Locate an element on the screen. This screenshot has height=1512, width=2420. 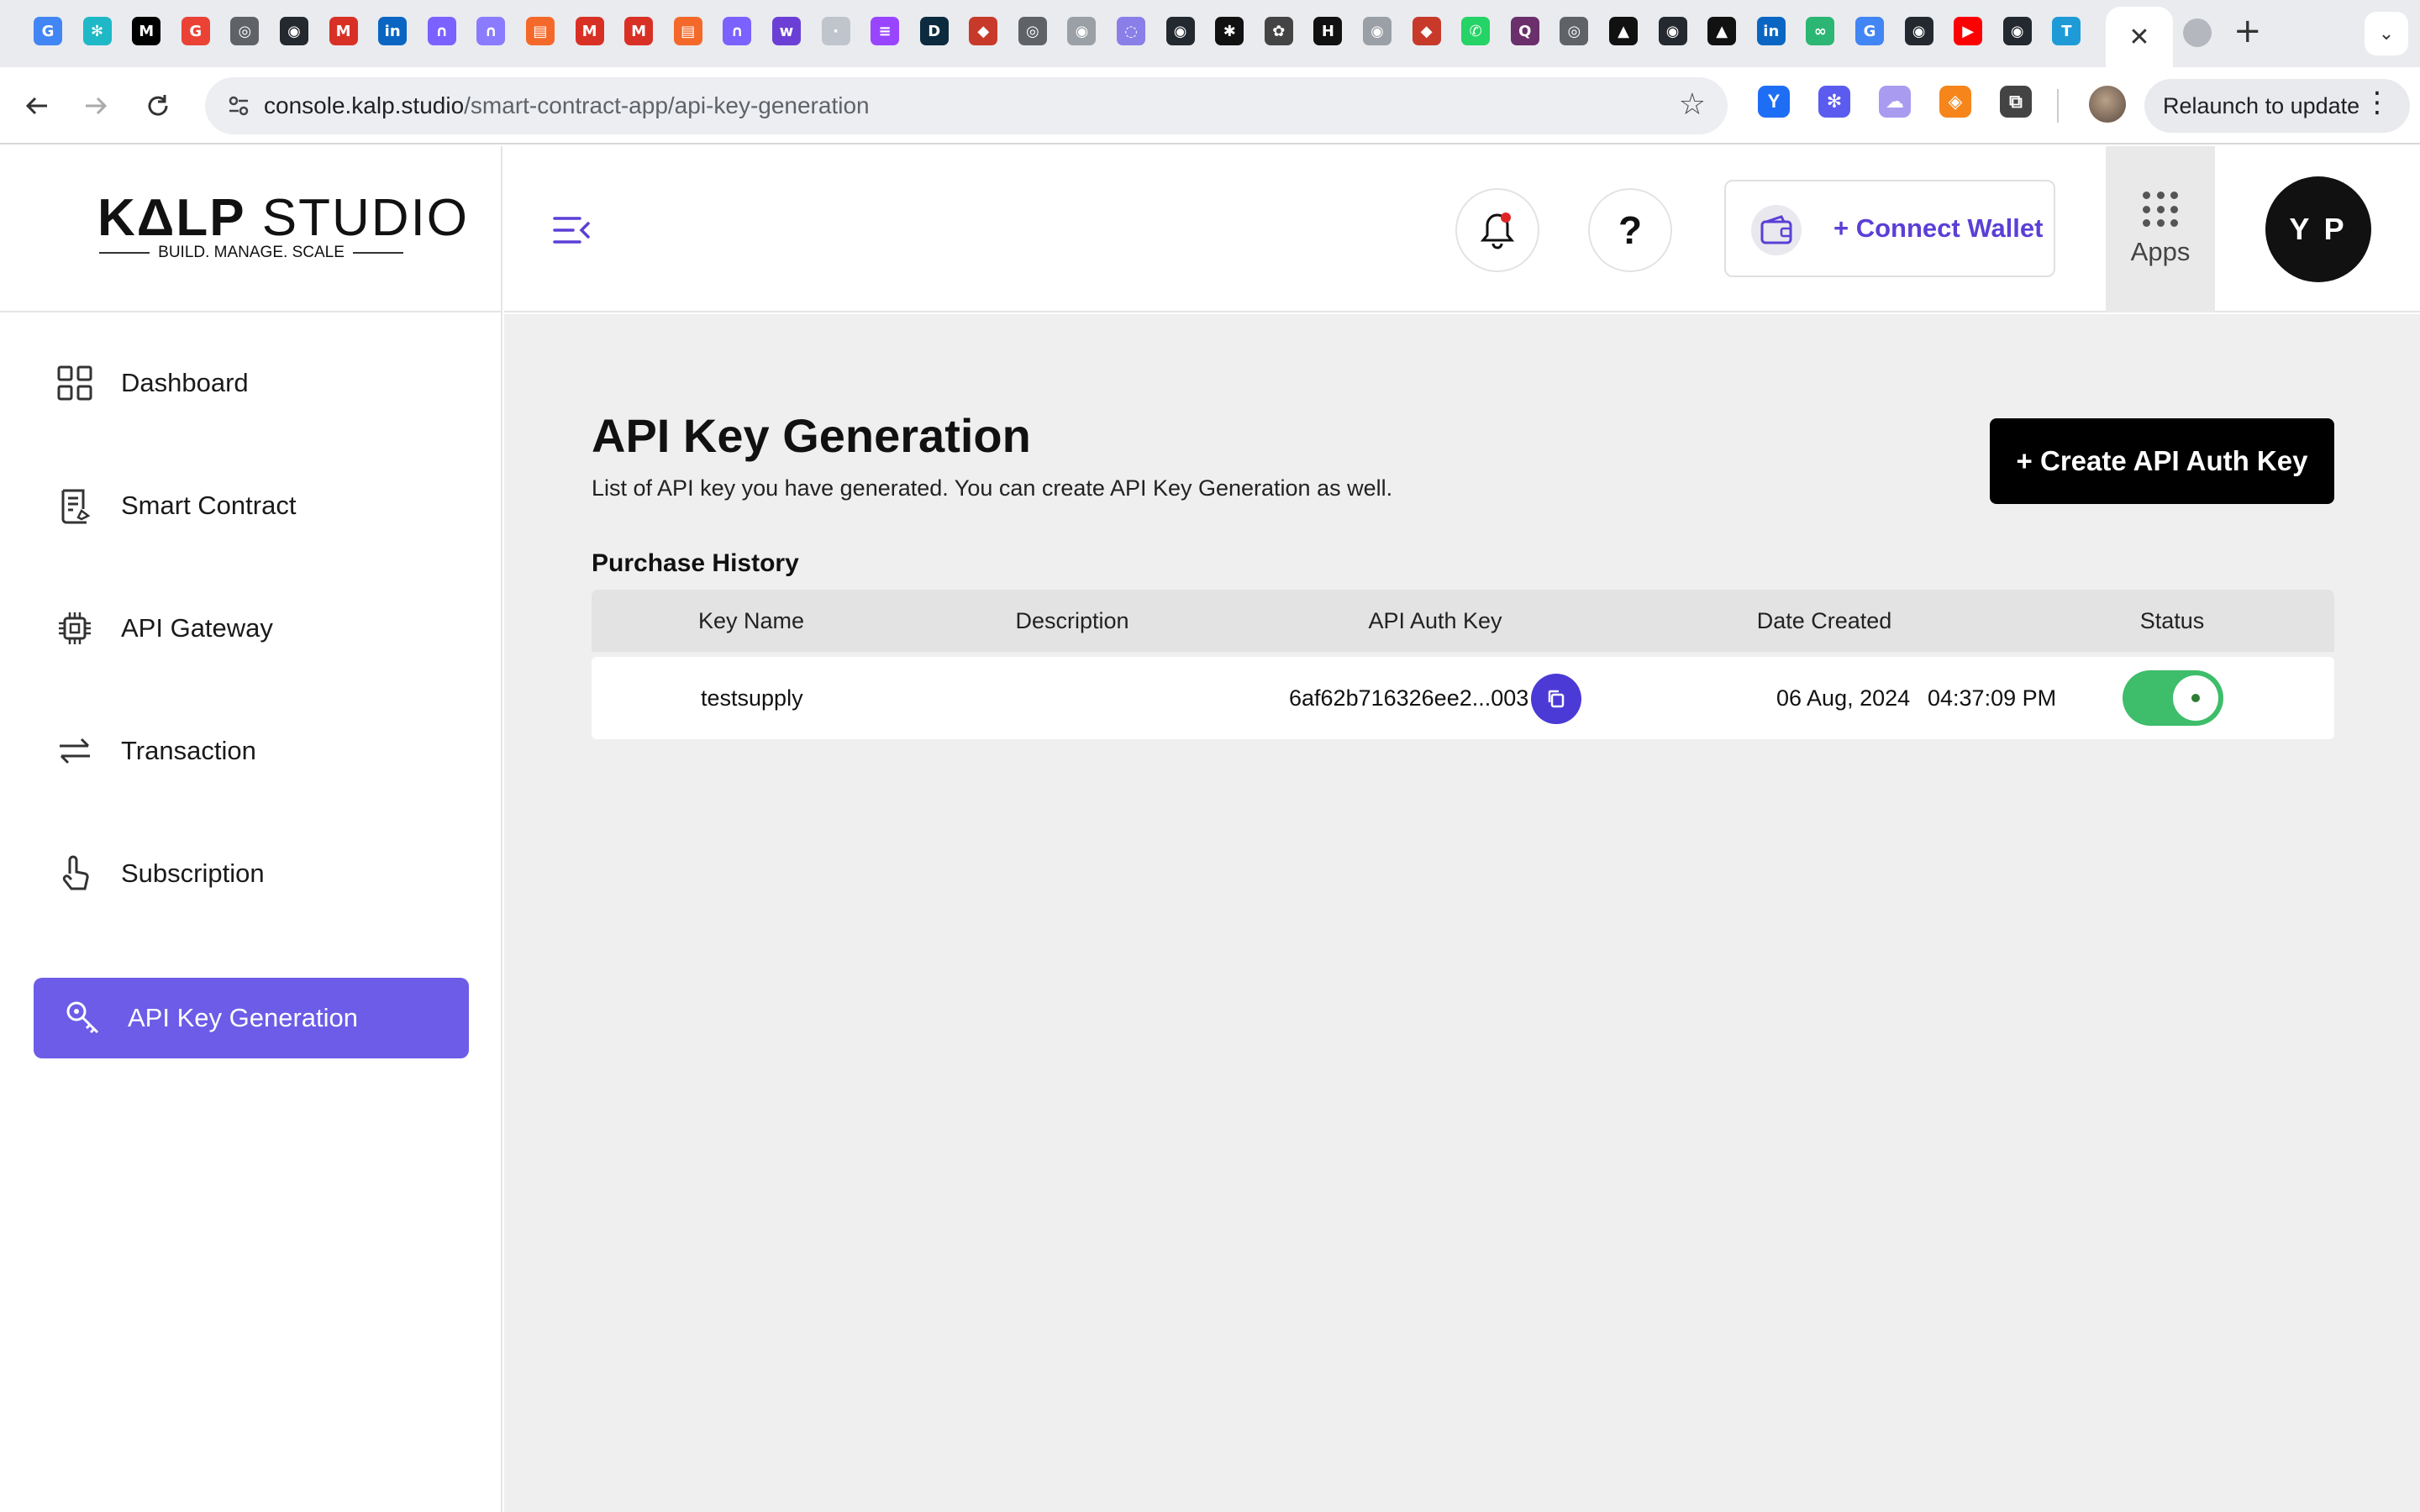
logo: KΔLP STUDIO BUILD. MANAGE. SCALE is located at coordinates (251, 229).